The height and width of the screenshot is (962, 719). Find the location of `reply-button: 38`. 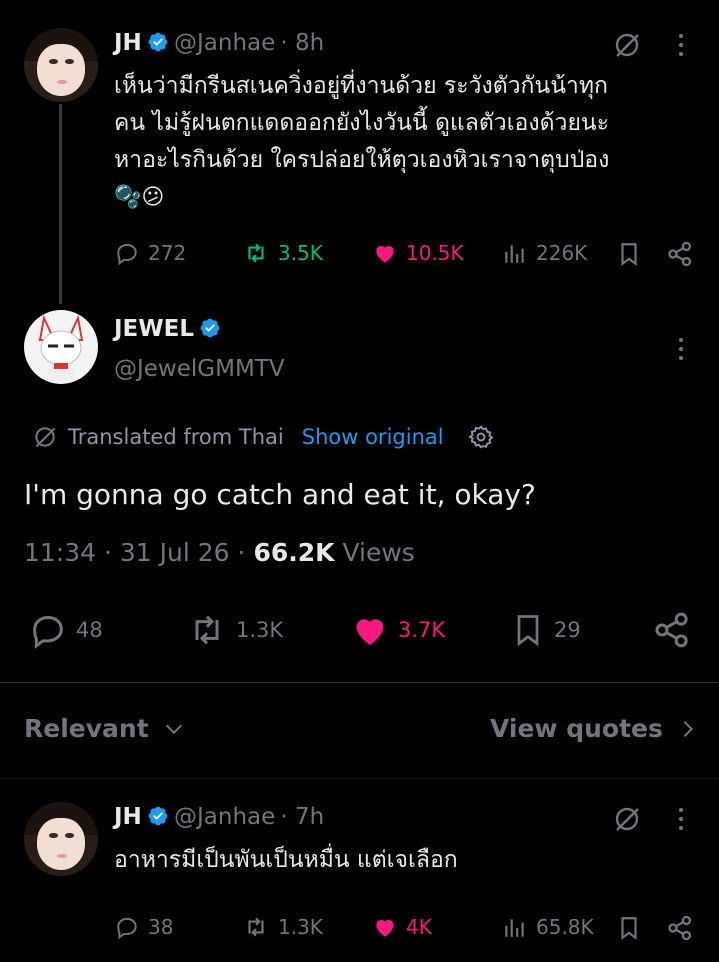

reply-button: 38 is located at coordinates (143, 927).